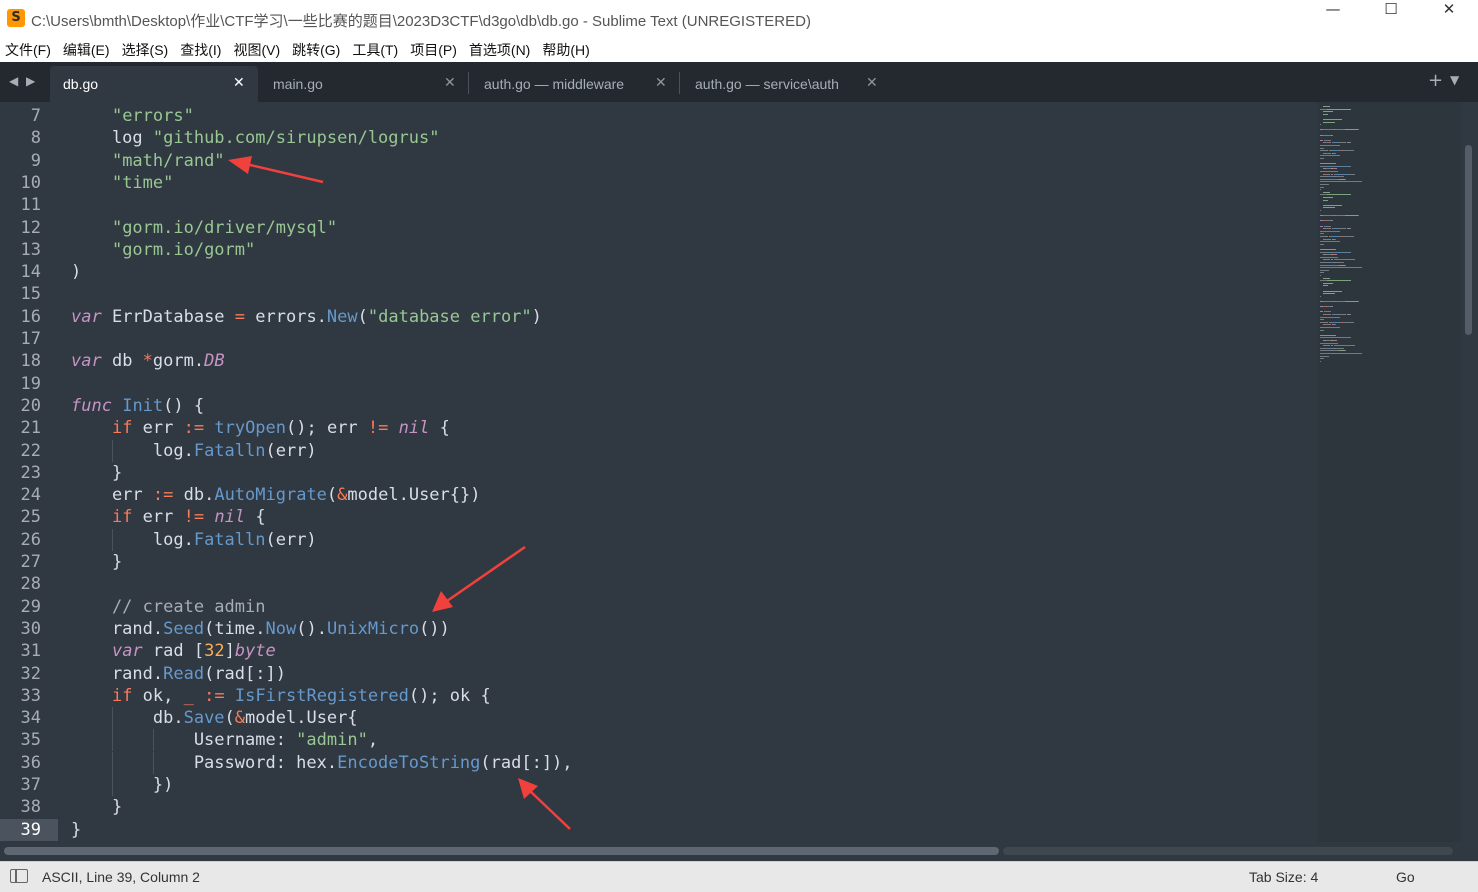  Describe the element at coordinates (659, 361) in the screenshot. I see `code-line: 18 var db *gorm.DB` at that location.